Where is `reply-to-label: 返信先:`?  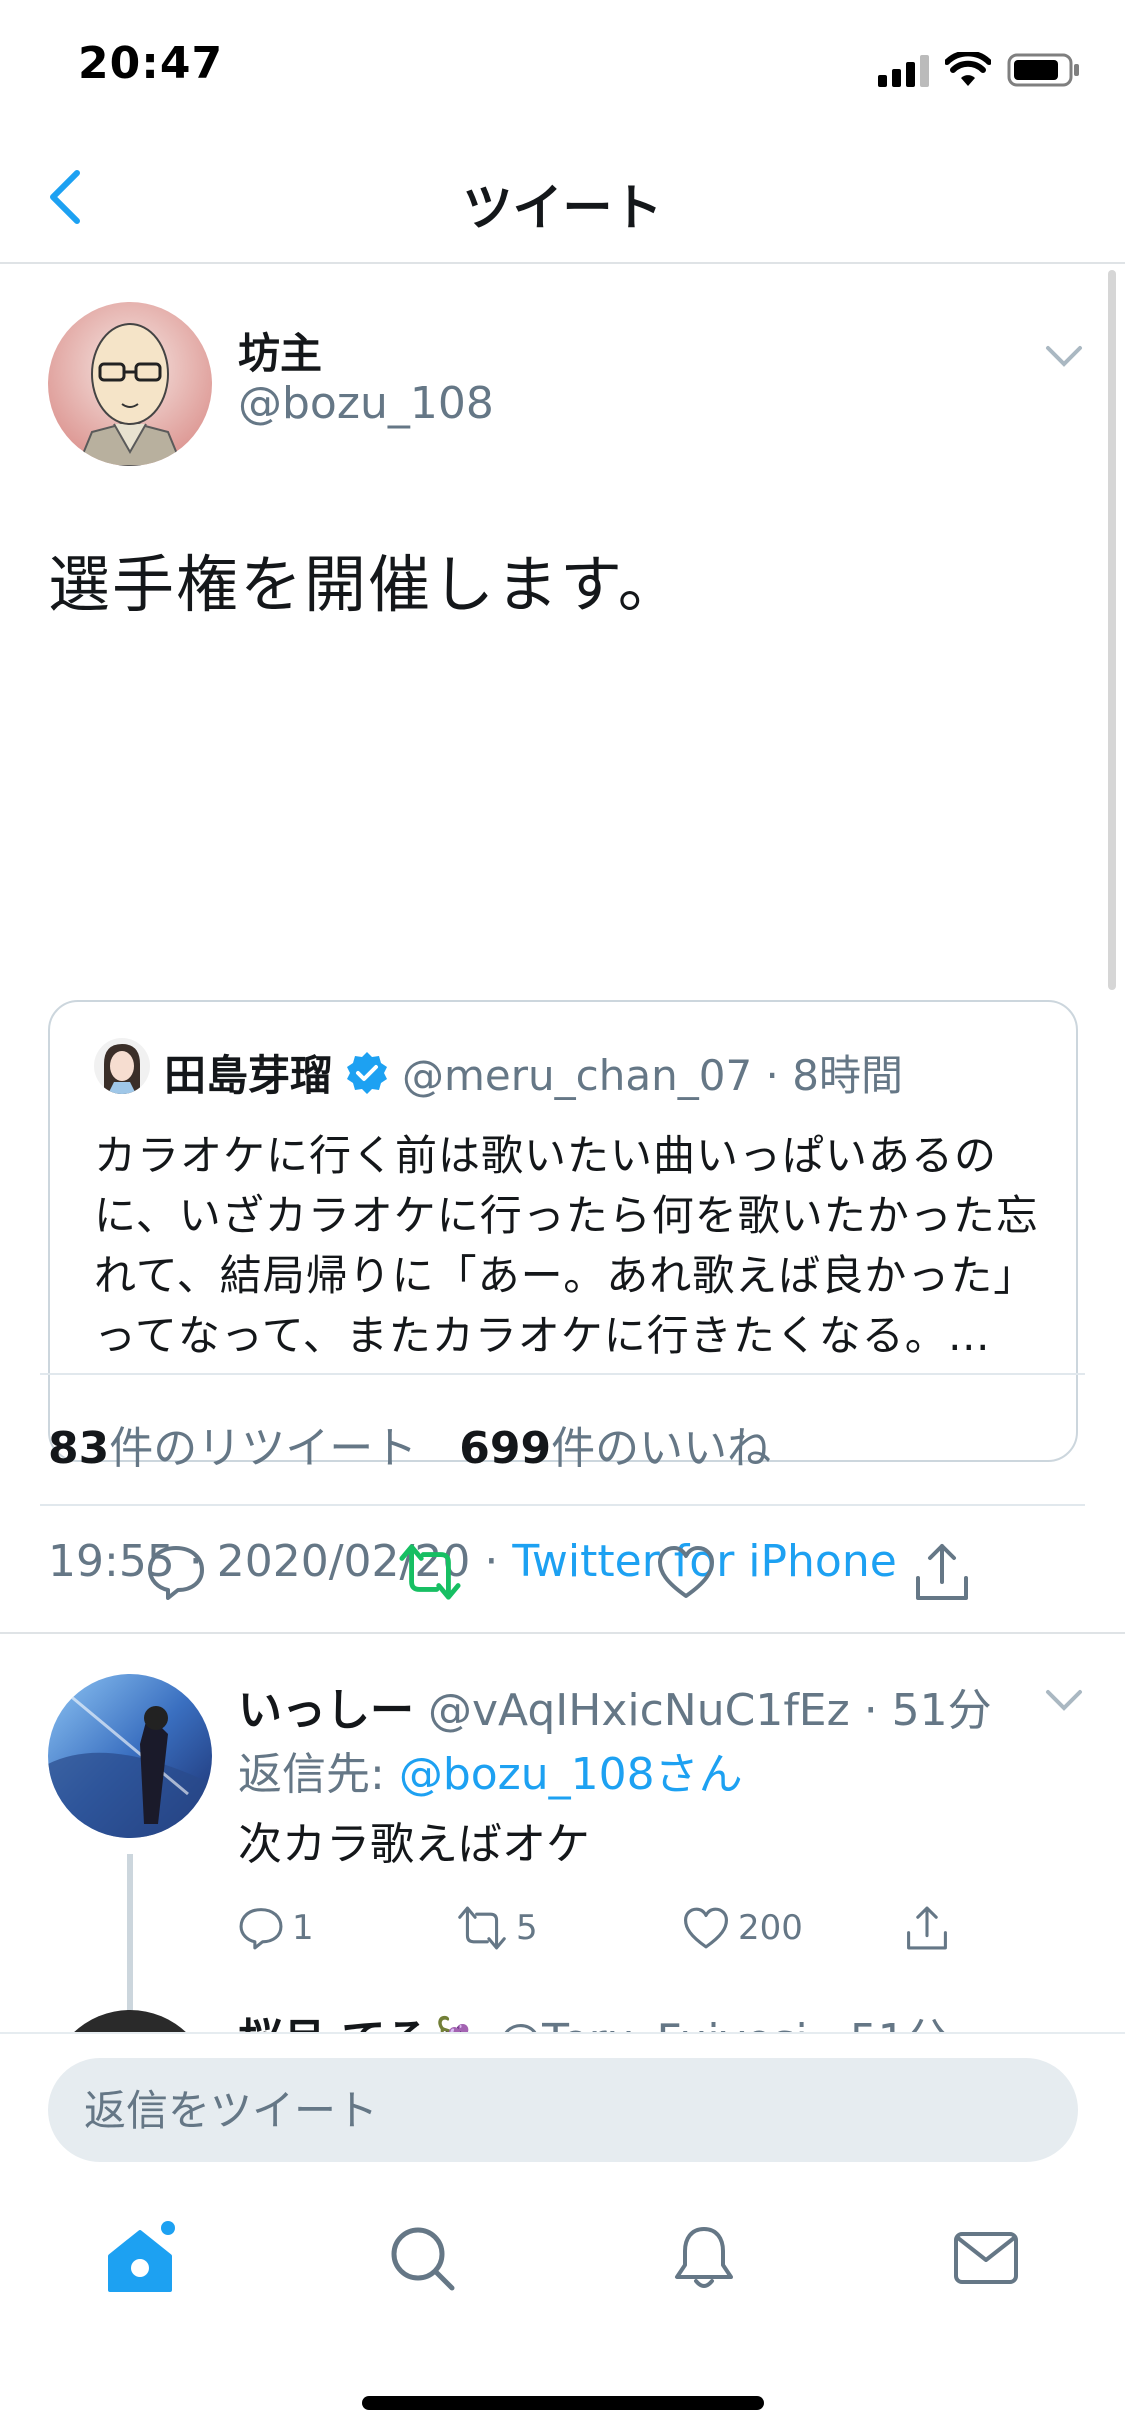
reply-to-label: 返信先: is located at coordinates (318, 1774).